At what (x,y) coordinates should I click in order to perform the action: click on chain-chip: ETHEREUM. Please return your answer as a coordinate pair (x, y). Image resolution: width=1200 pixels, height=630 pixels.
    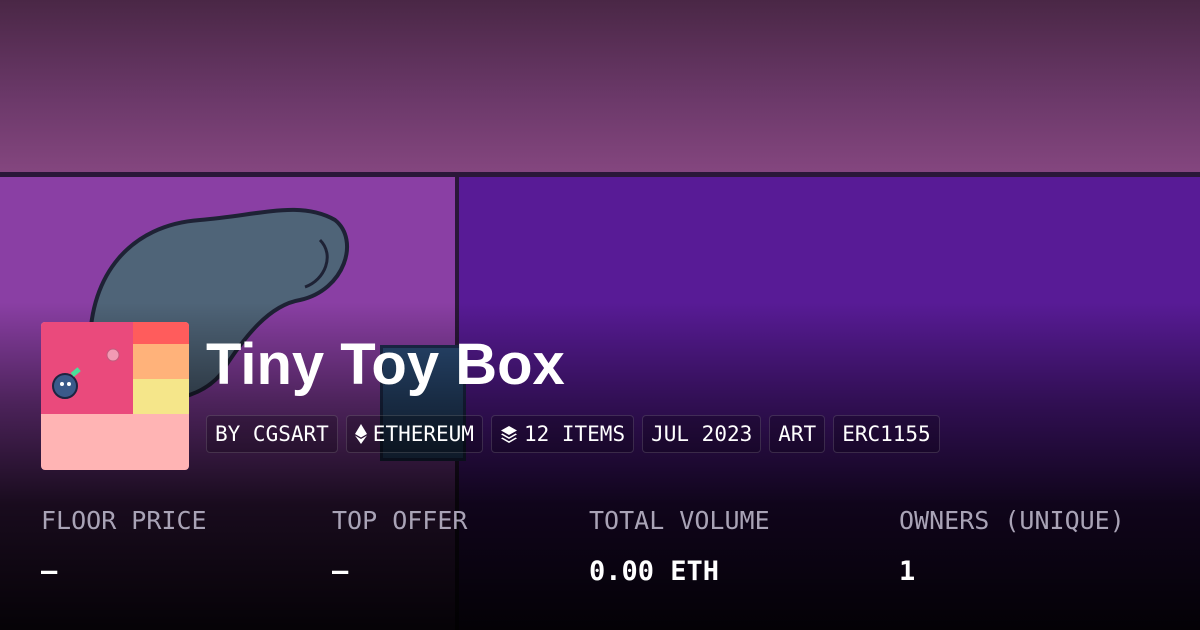
    Looking at the image, I should click on (414, 434).